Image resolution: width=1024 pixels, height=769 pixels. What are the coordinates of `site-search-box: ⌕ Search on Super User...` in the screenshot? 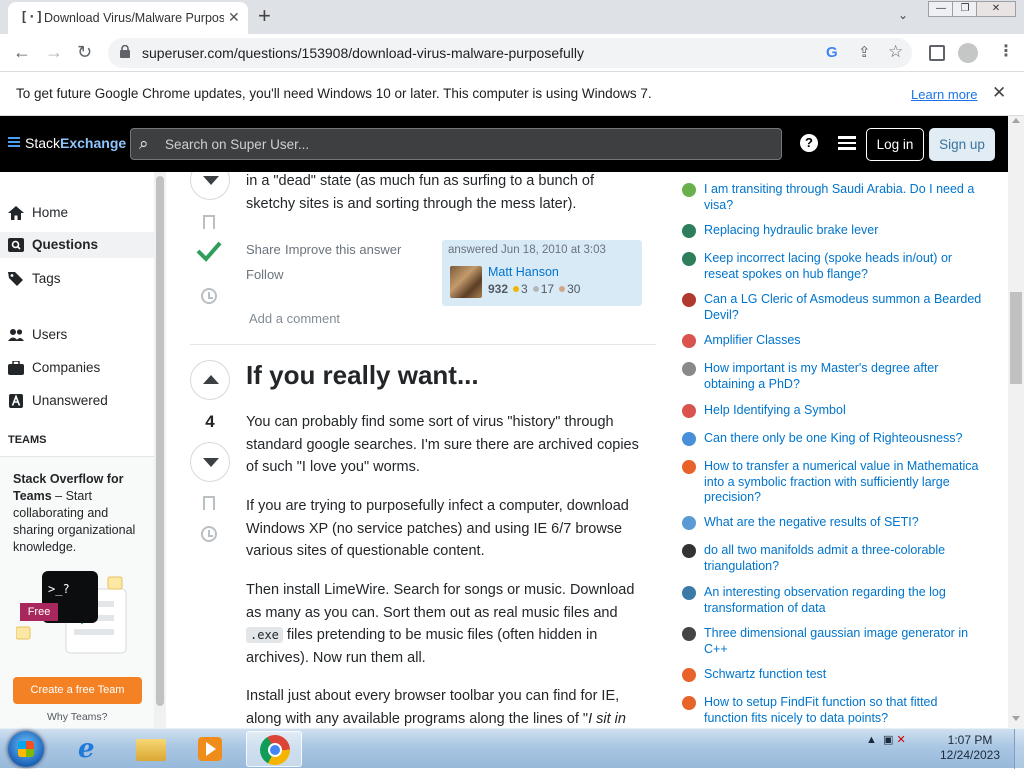 It's located at (456, 144).